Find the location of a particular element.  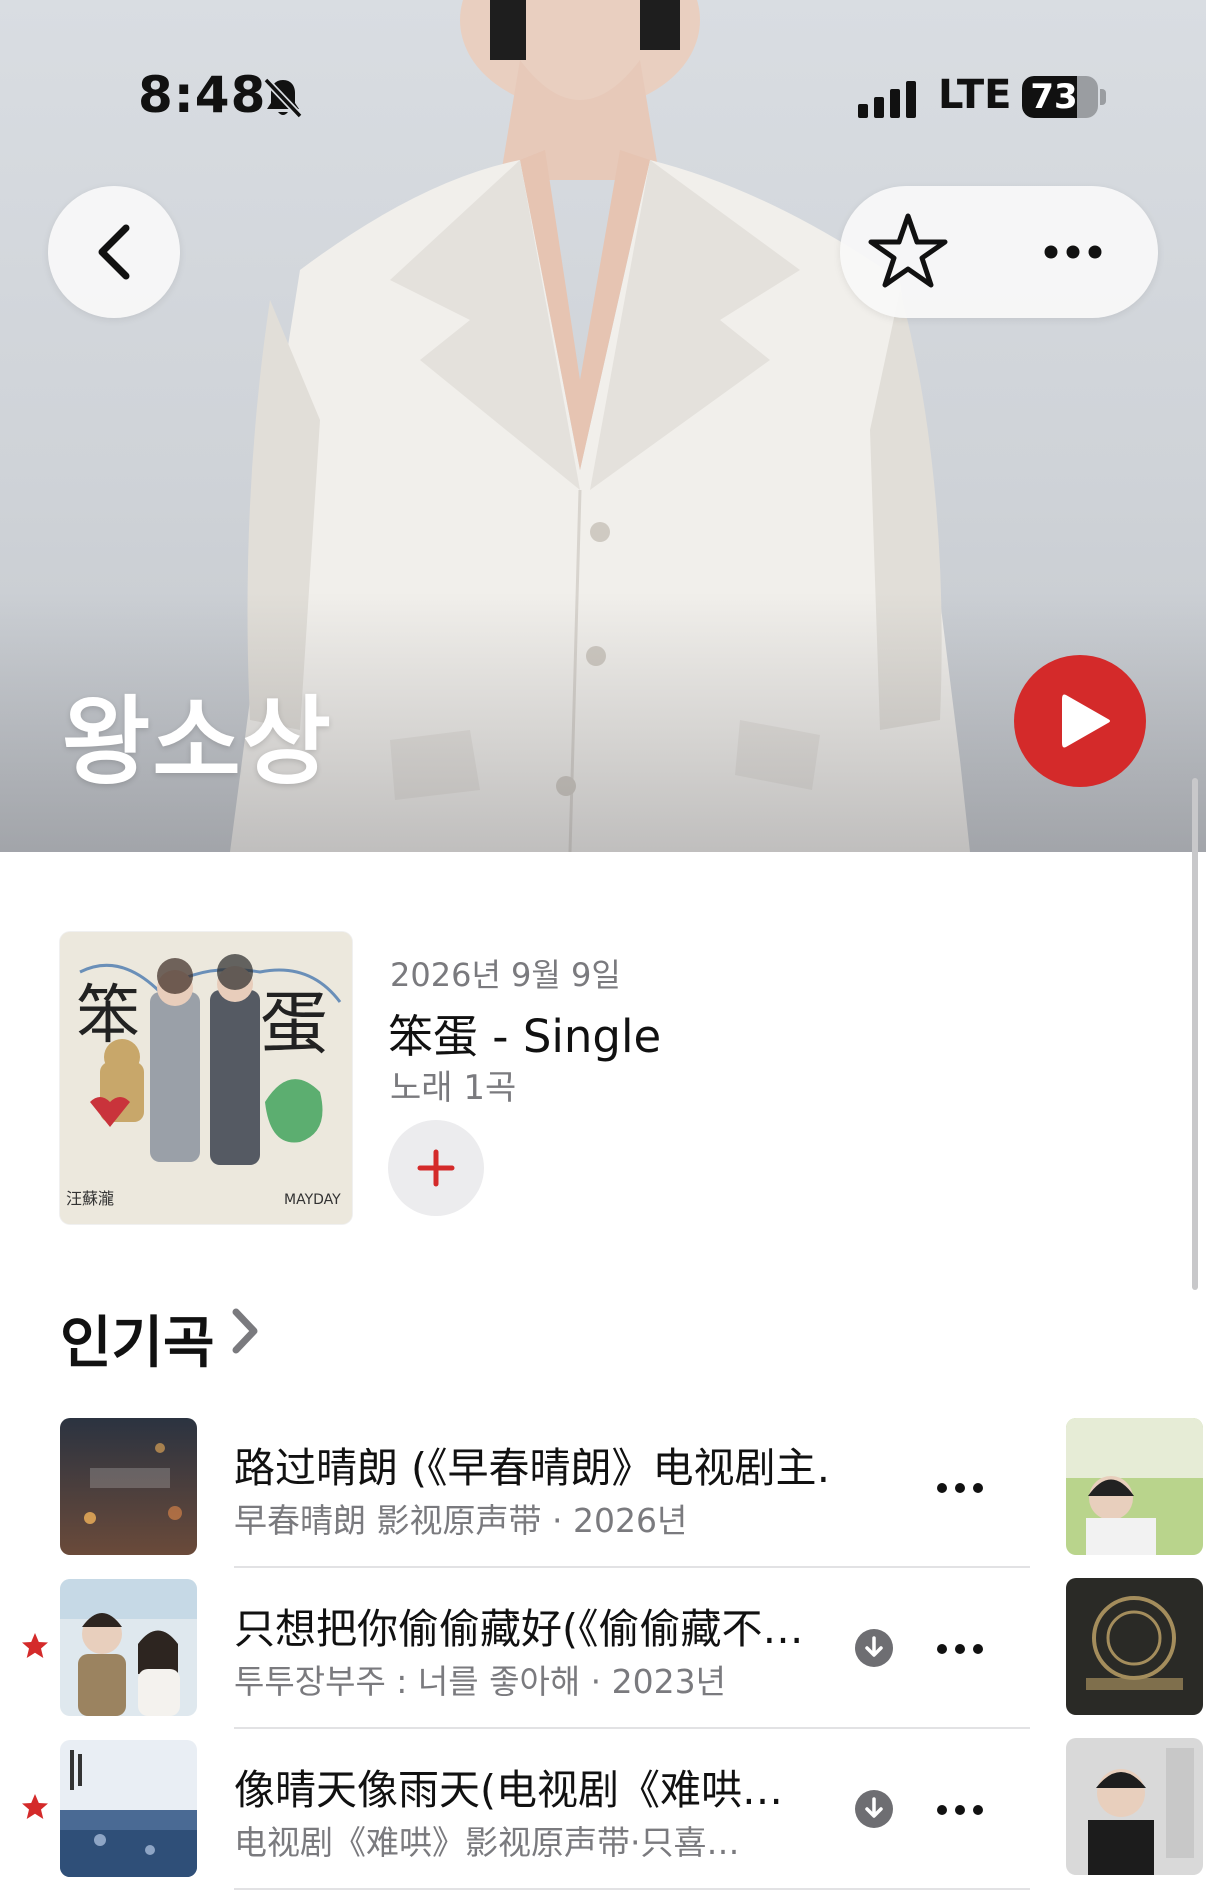

release-track-count: 노래 1곡 is located at coordinates (453, 1088).